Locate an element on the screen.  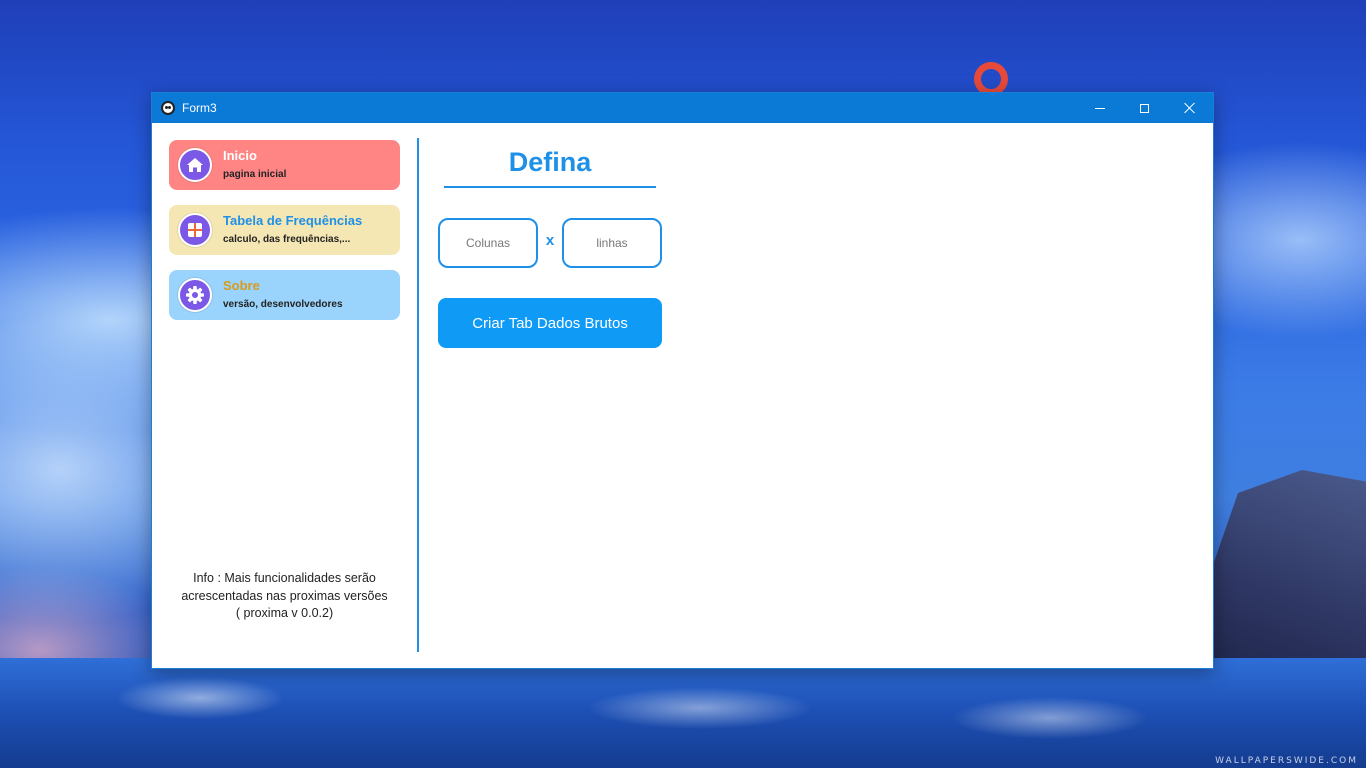
info-line: ( proxima v 0.0.2) is located at coordinates (284, 613).